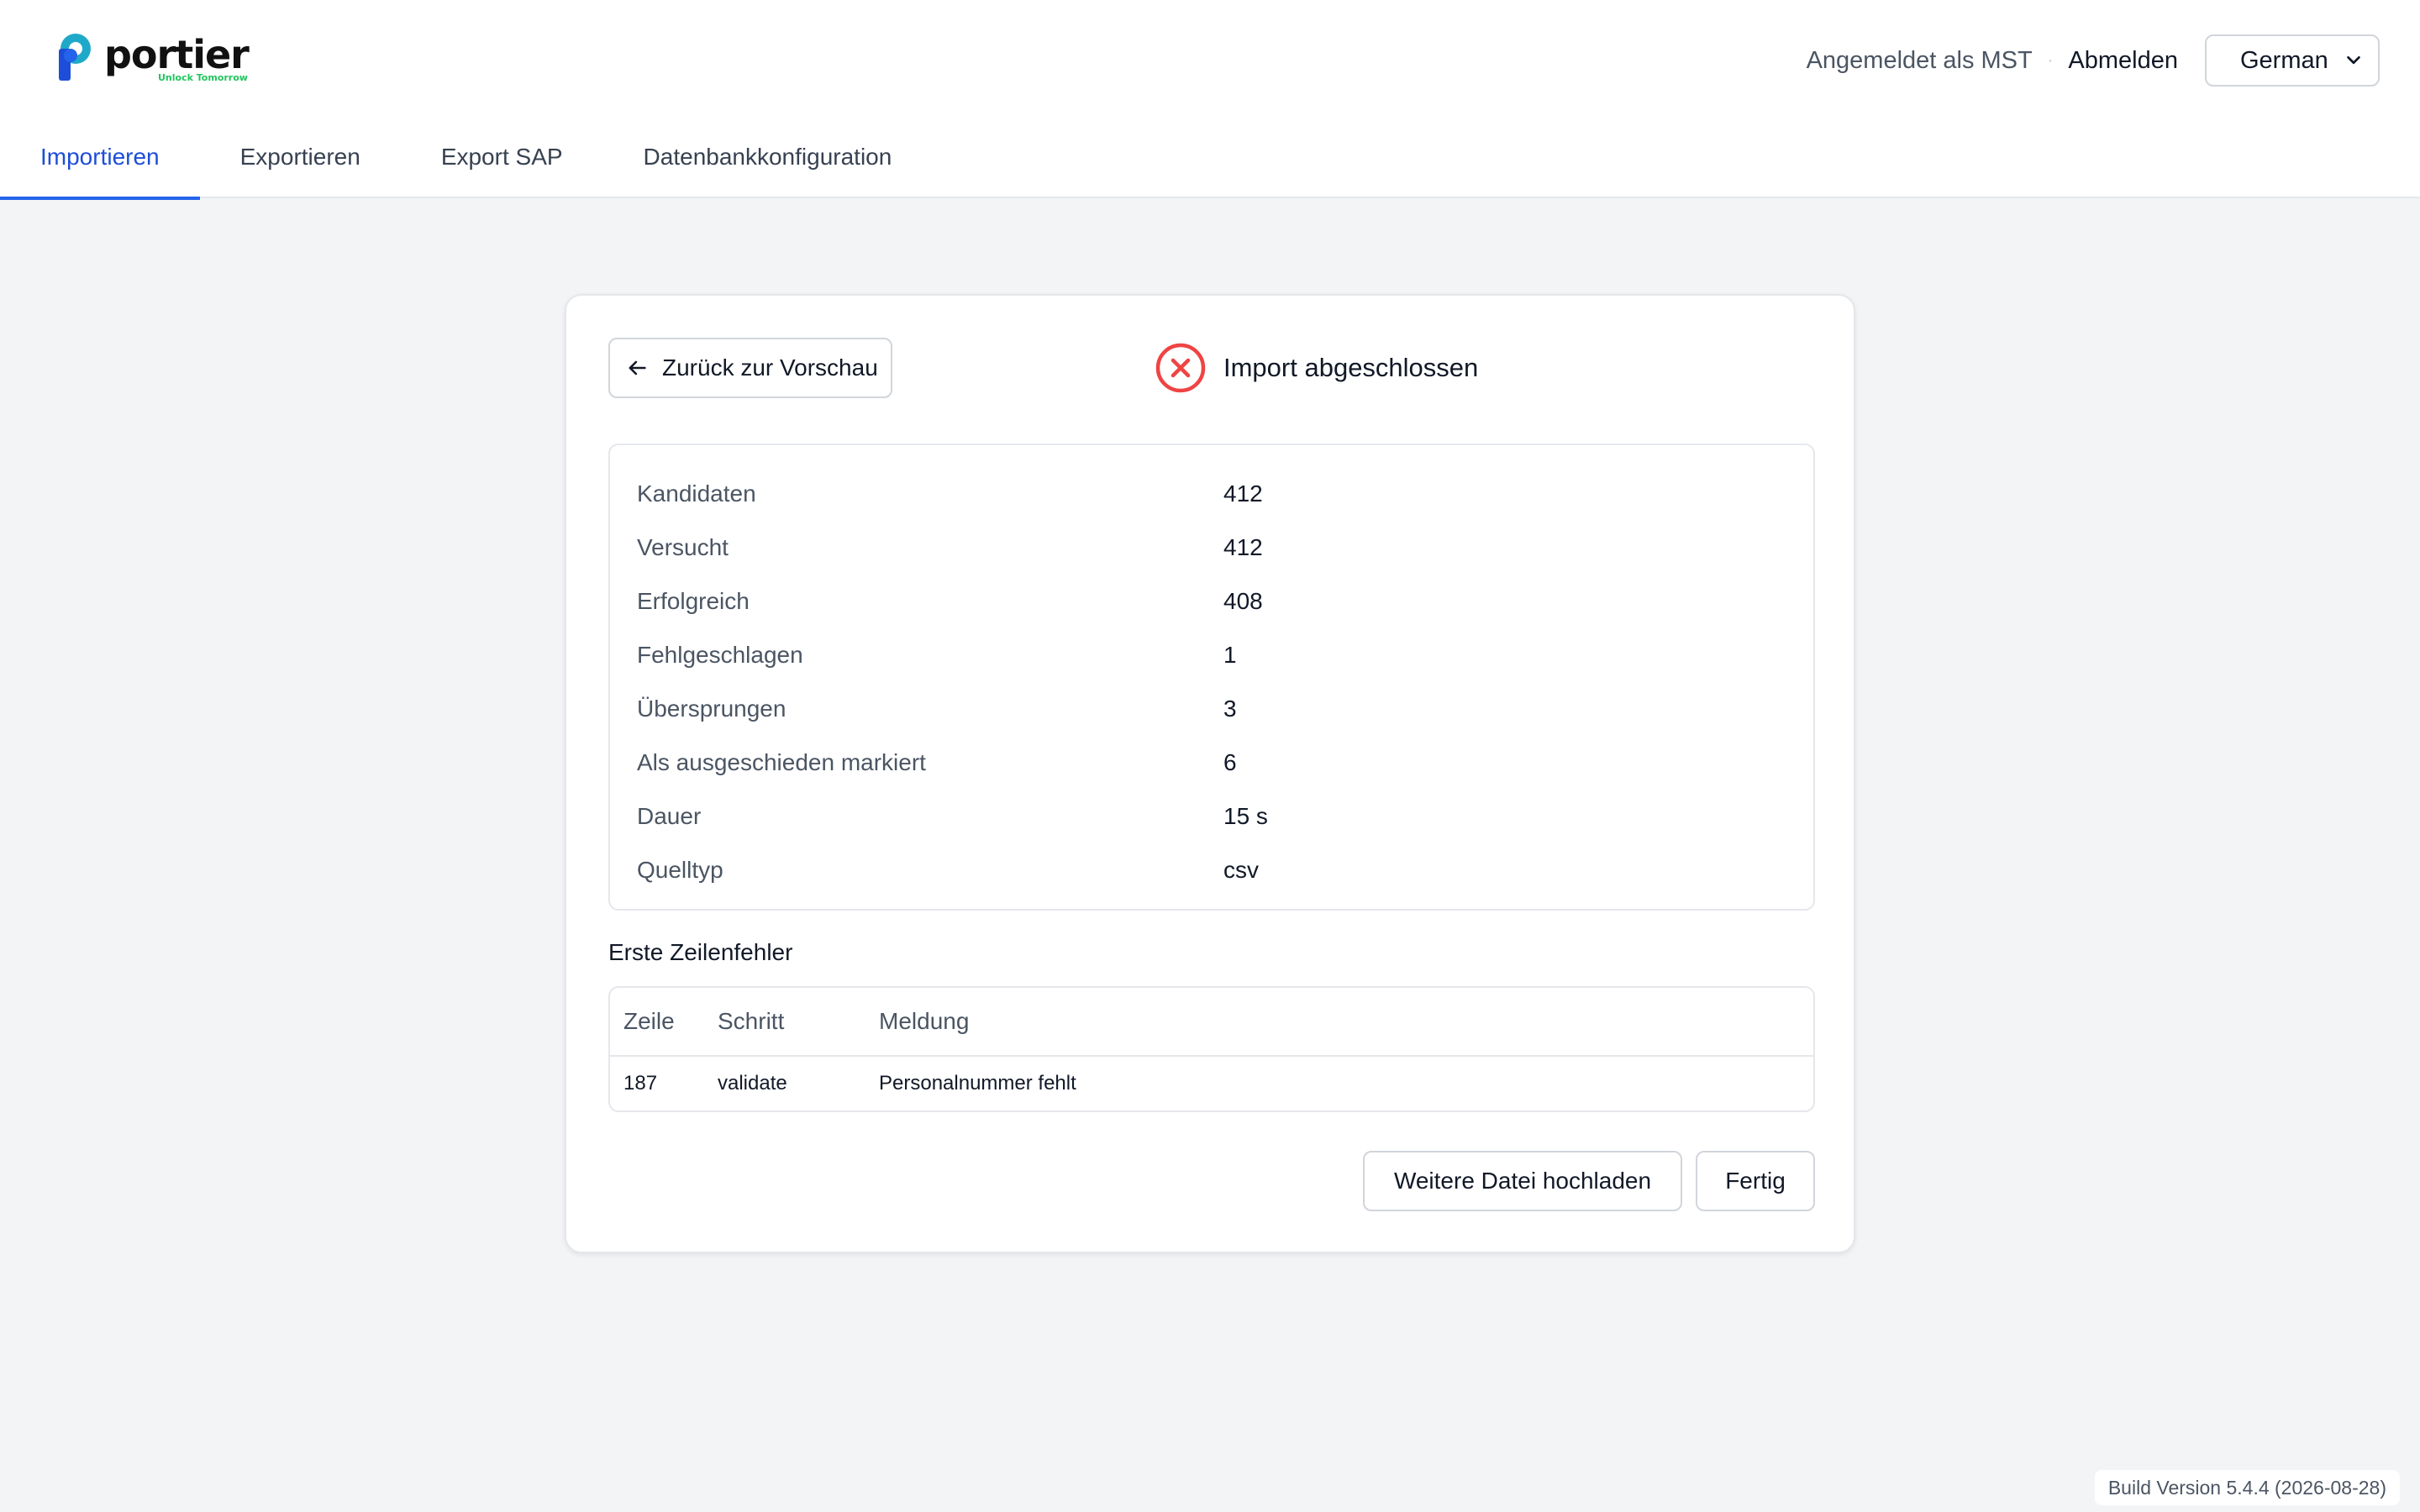 This screenshot has width=2420, height=1512. I want to click on back-to-preview-label: Zurück zur Vorschau, so click(770, 367).